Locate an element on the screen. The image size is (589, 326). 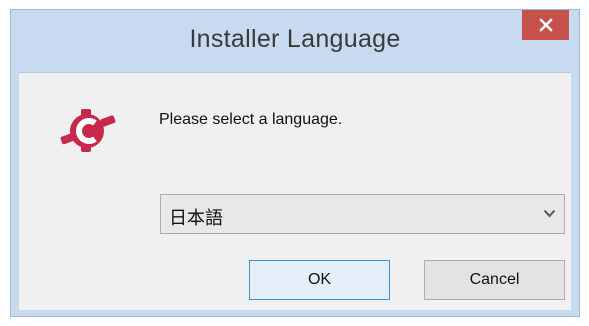
close-icon is located at coordinates (545, 25).